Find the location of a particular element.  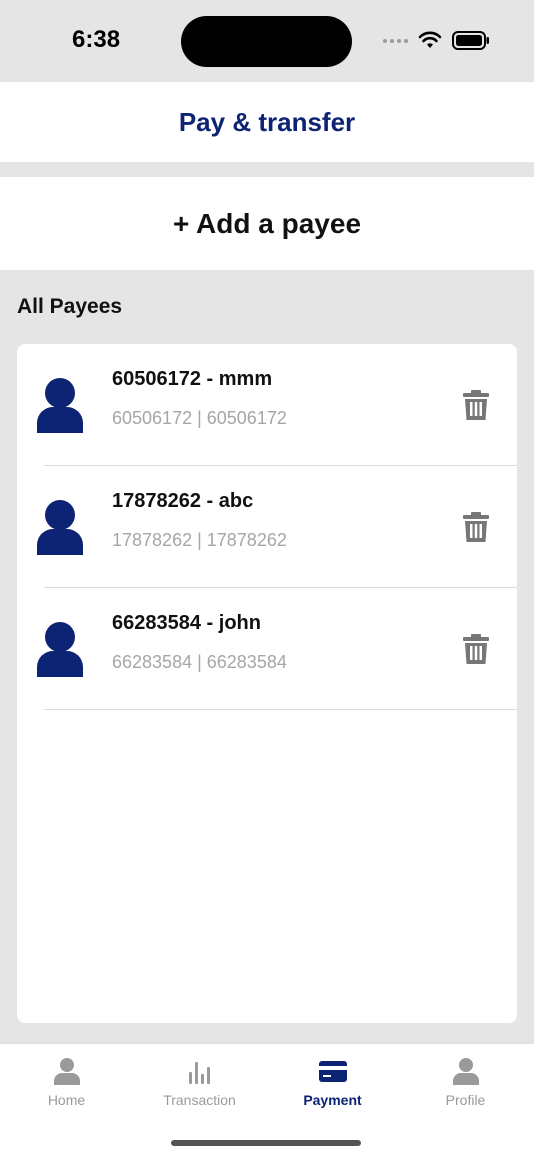

tab-home: Home is located at coordinates (66, 1084).